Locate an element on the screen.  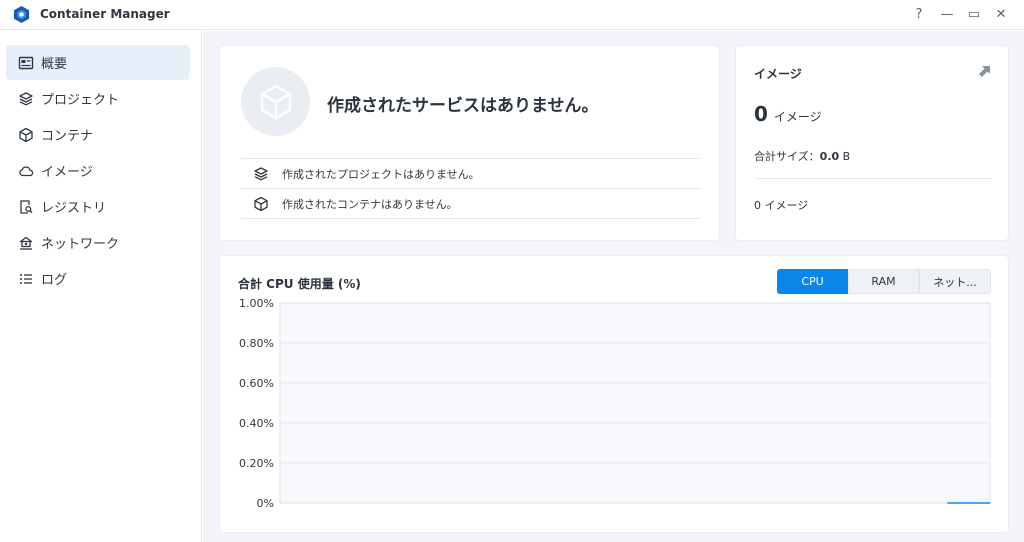
sidebar-item-registry: レジストリ is located at coordinates (98, 206).